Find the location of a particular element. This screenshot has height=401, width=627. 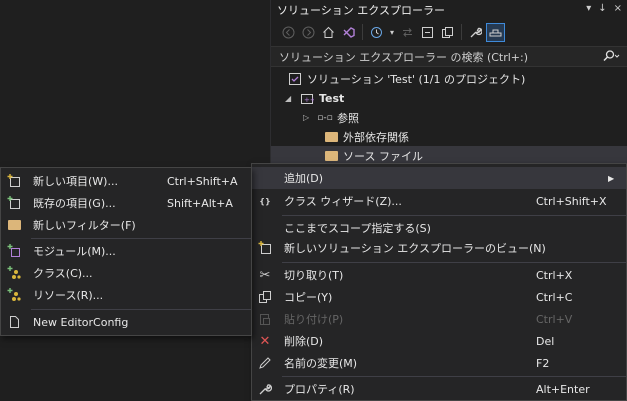

vs-icon is located at coordinates (348, 32).